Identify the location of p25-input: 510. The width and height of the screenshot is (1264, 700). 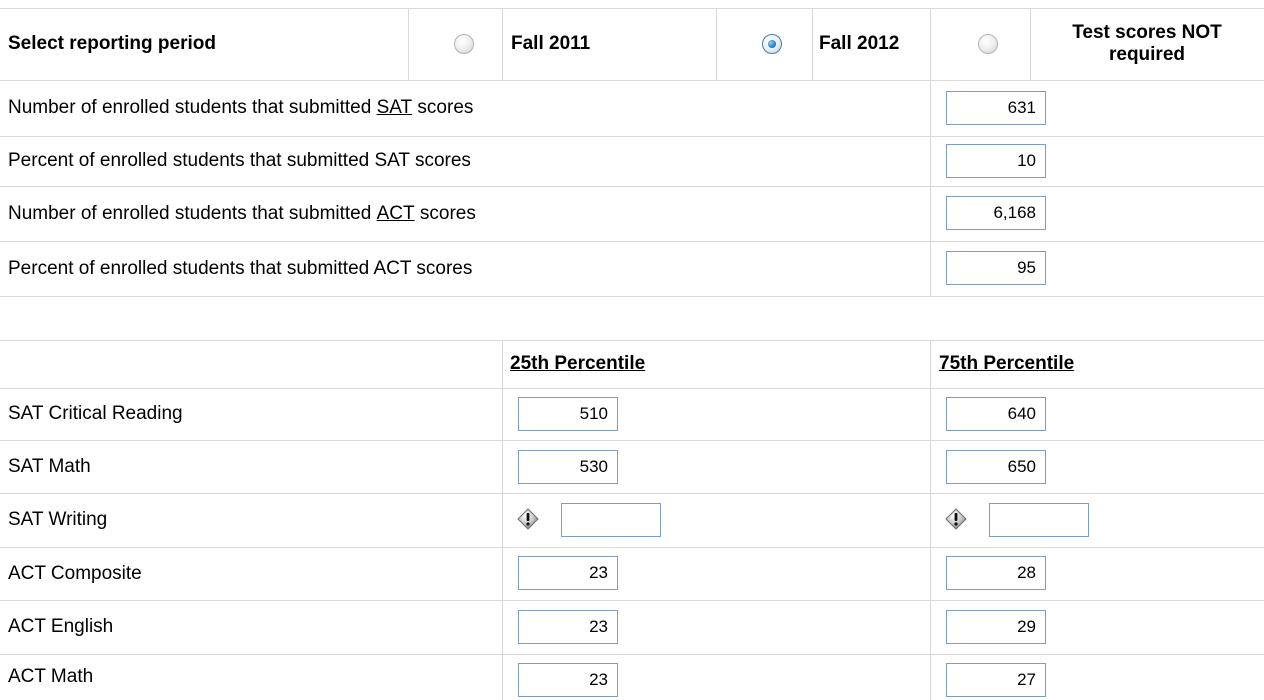
(568, 414).